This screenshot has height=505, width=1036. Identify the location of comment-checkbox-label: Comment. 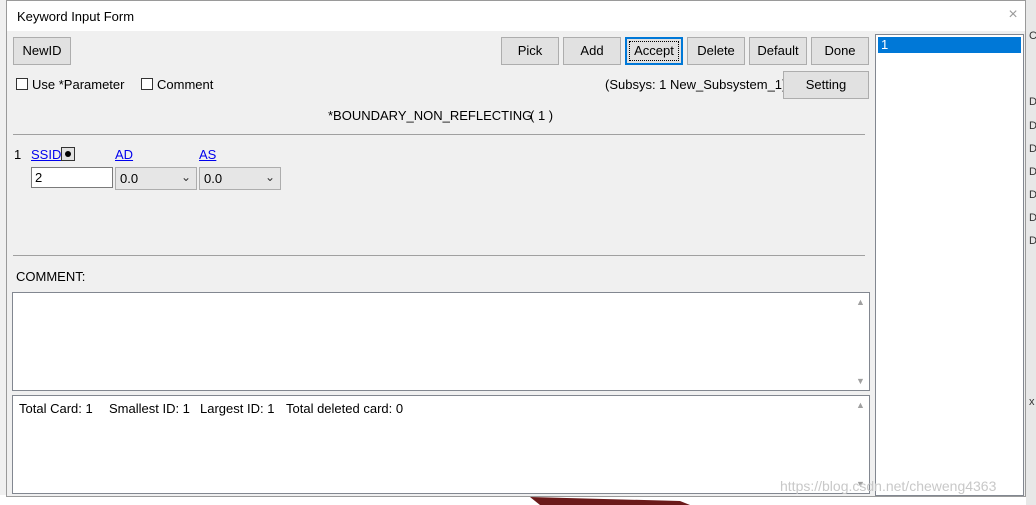
(185, 84).